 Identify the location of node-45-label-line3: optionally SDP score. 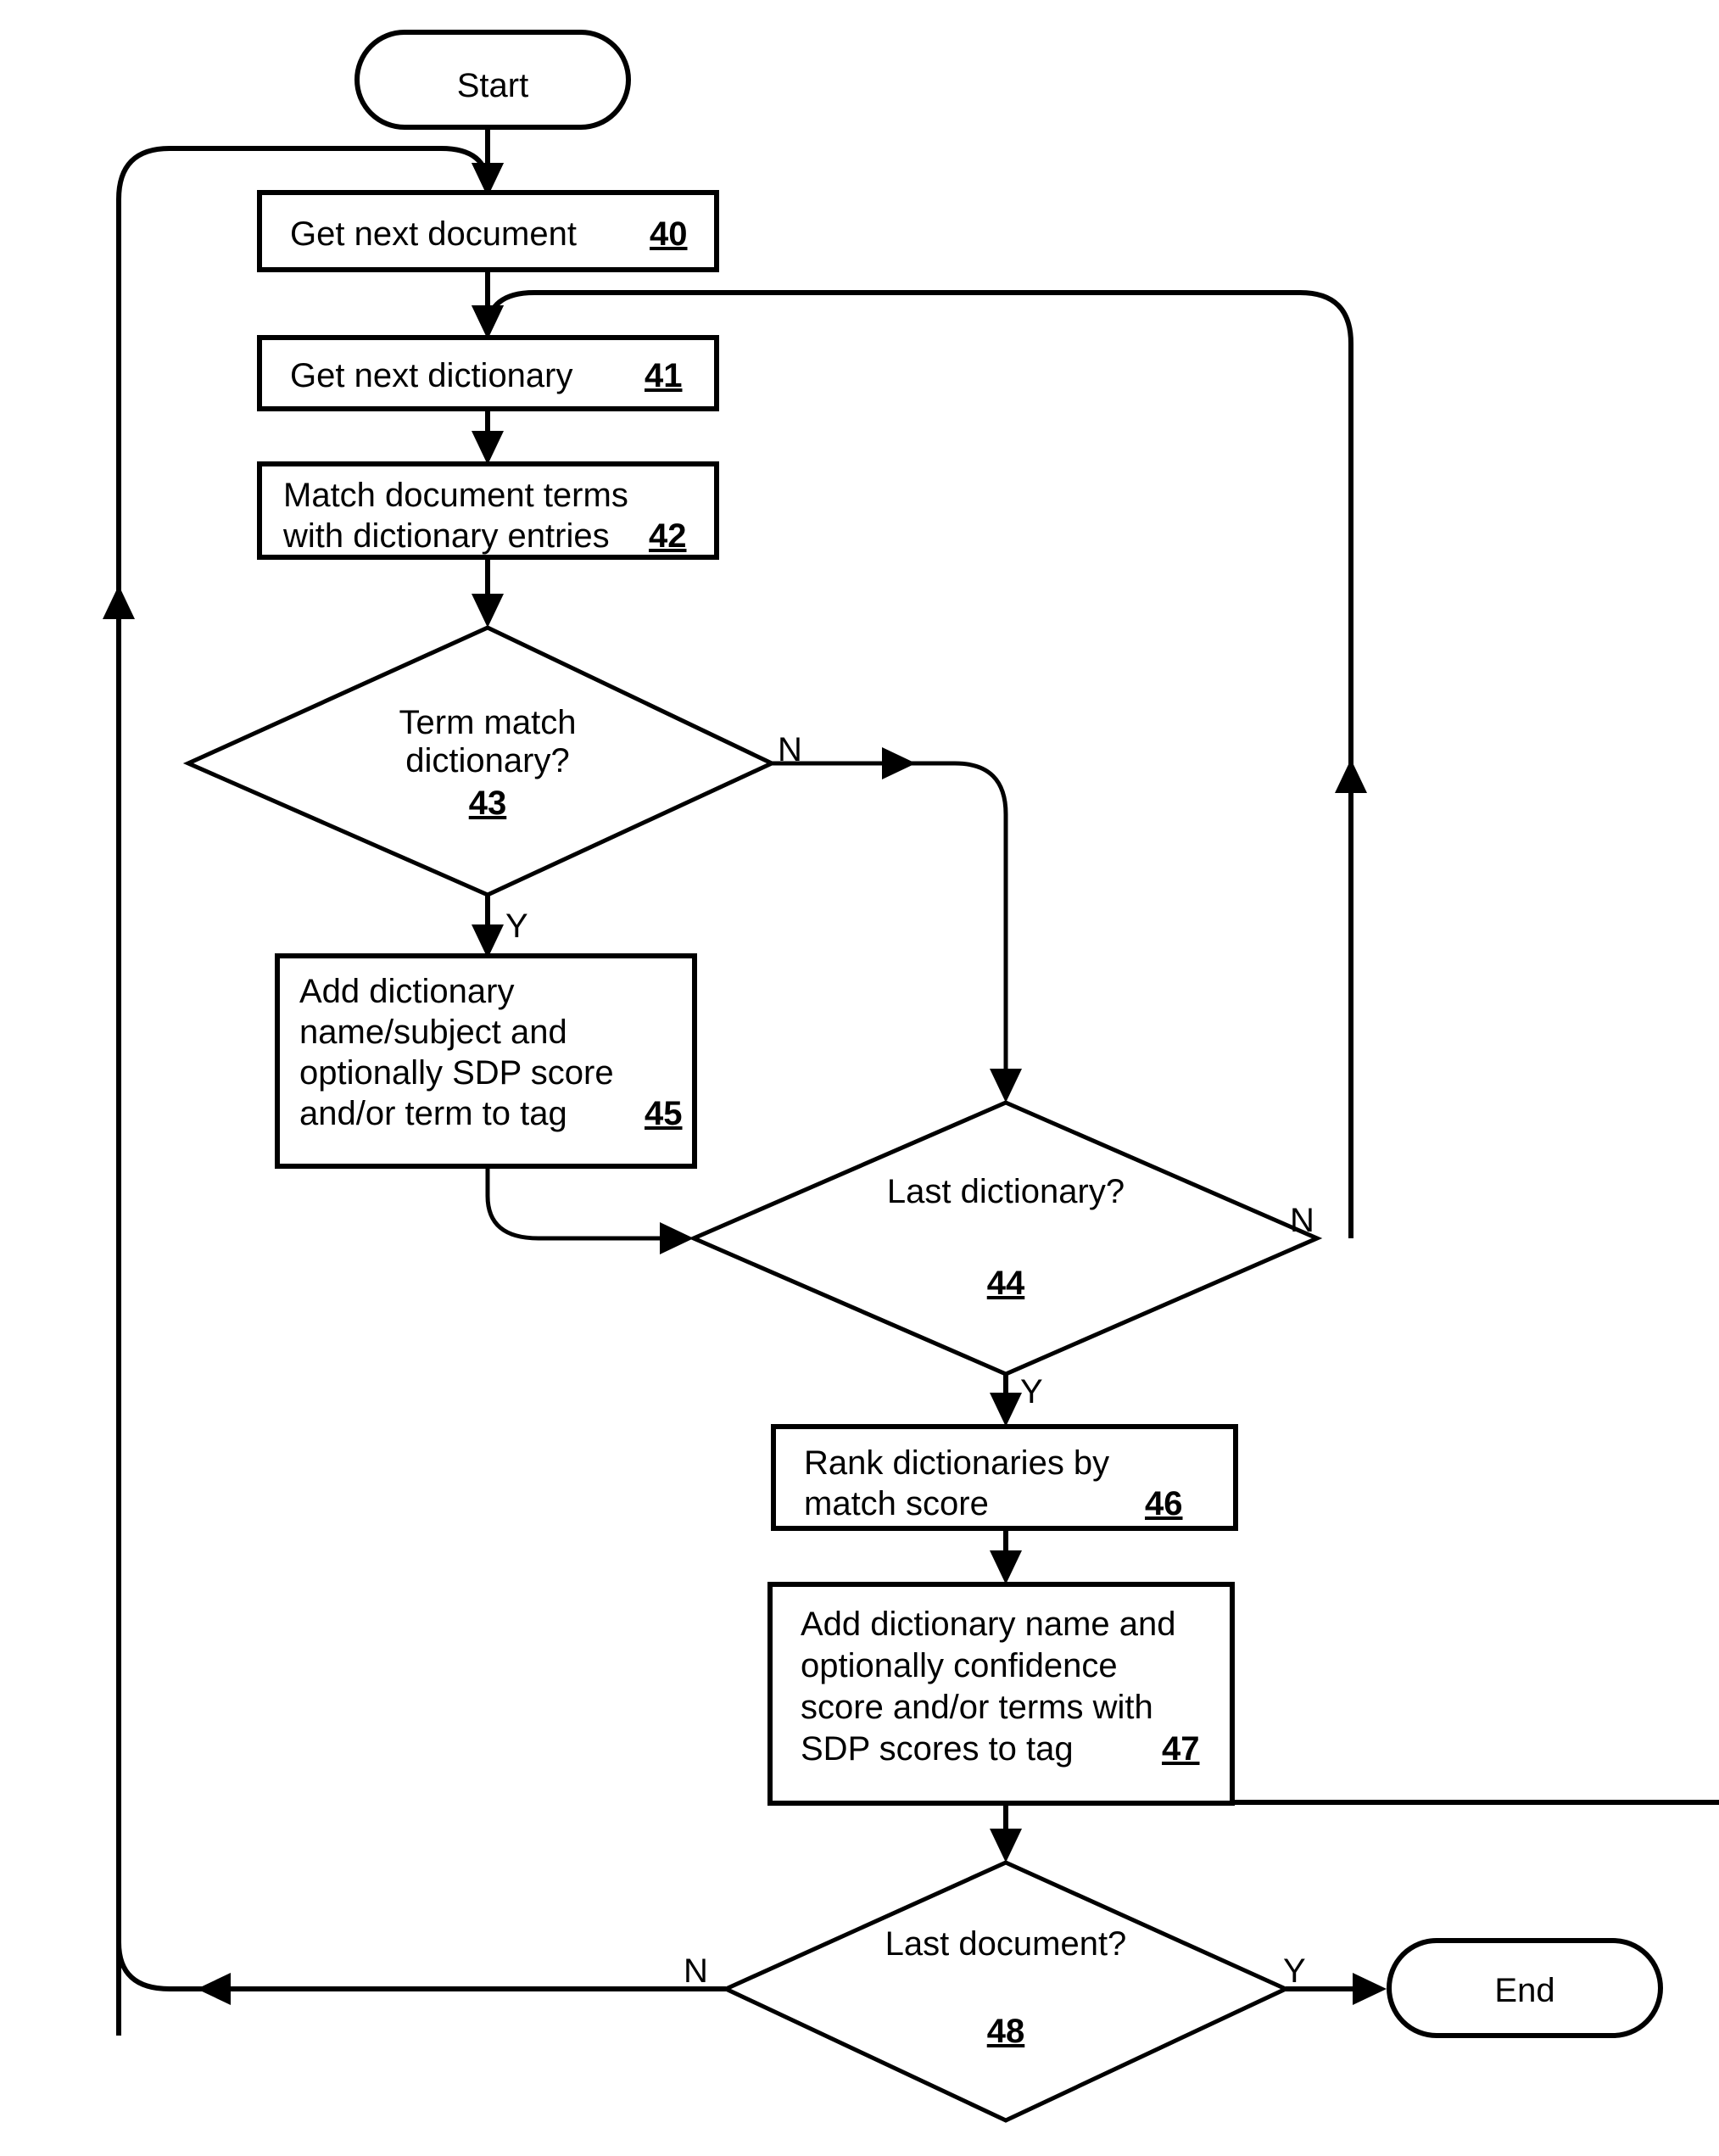
(457, 1073).